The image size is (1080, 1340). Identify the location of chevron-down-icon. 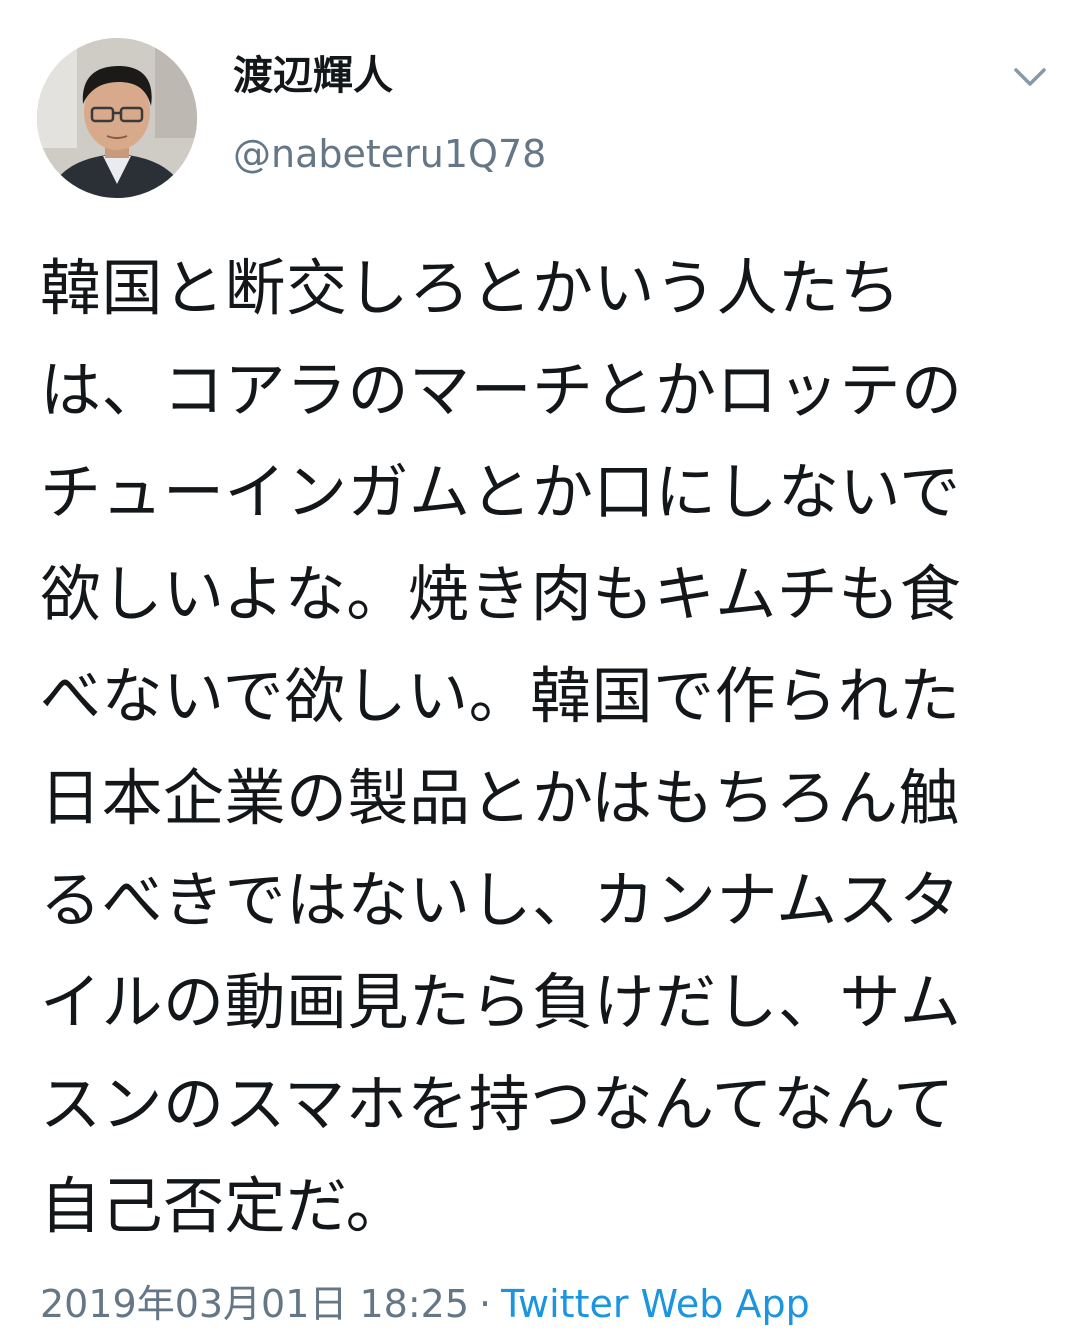
(1030, 78).